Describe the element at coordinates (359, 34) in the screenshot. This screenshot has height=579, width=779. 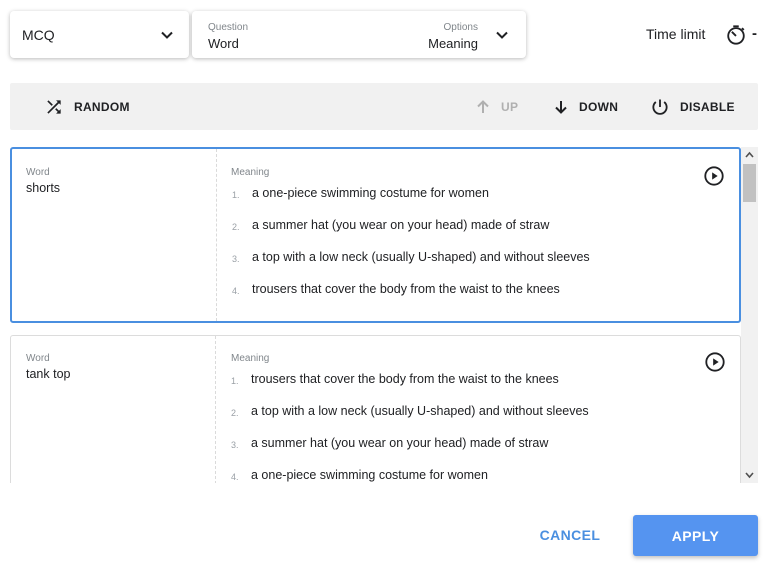
I see `question-options-select: Question Word Options Meaning` at that location.